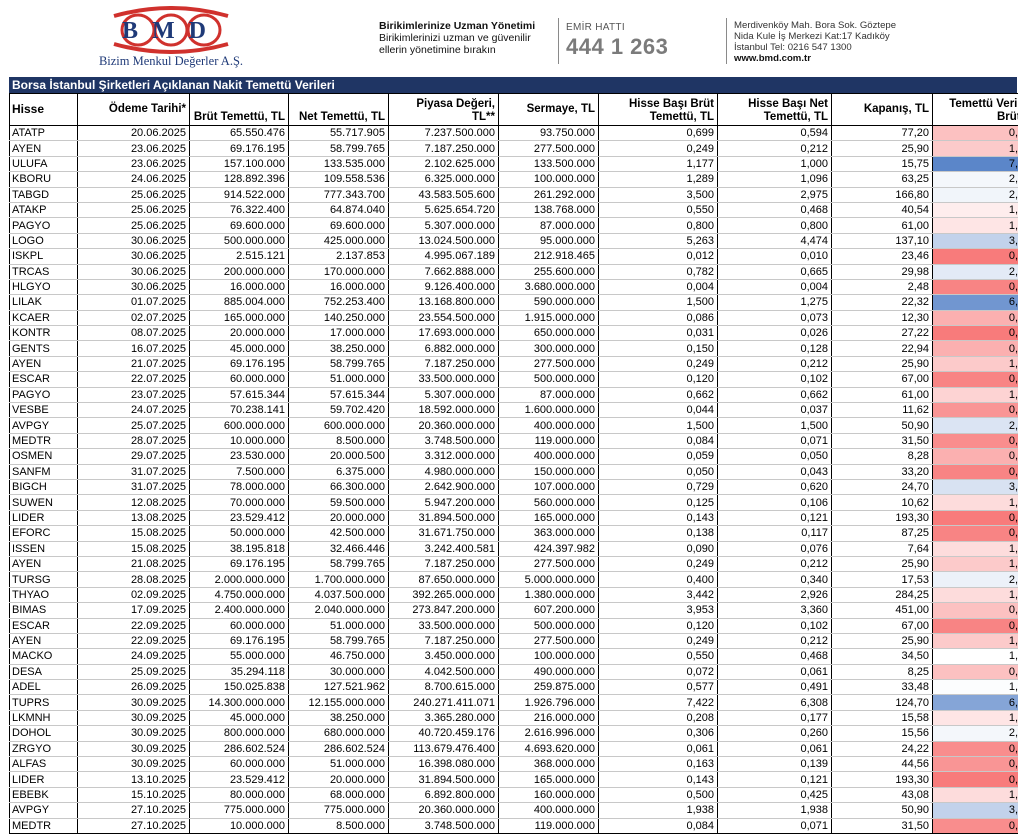  What do you see at coordinates (339, 733) in the screenshot?
I see `net-dividend-cell: 680.000.000` at bounding box center [339, 733].